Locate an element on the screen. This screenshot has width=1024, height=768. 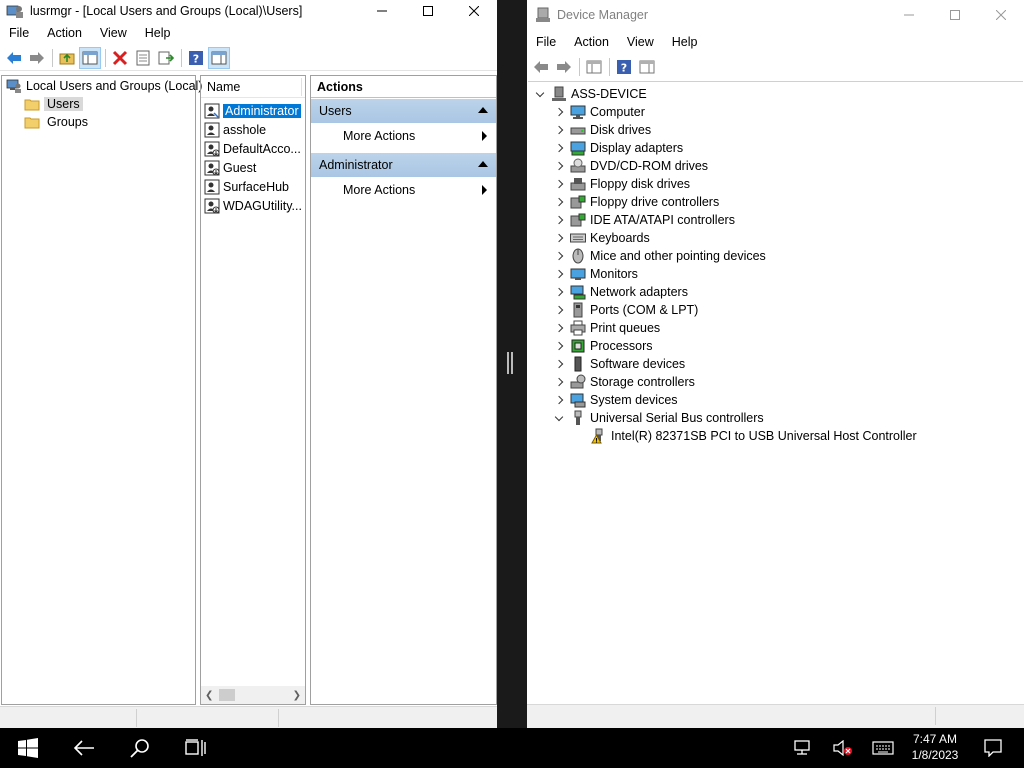
snap-splitter is located at coordinates (512, 364).